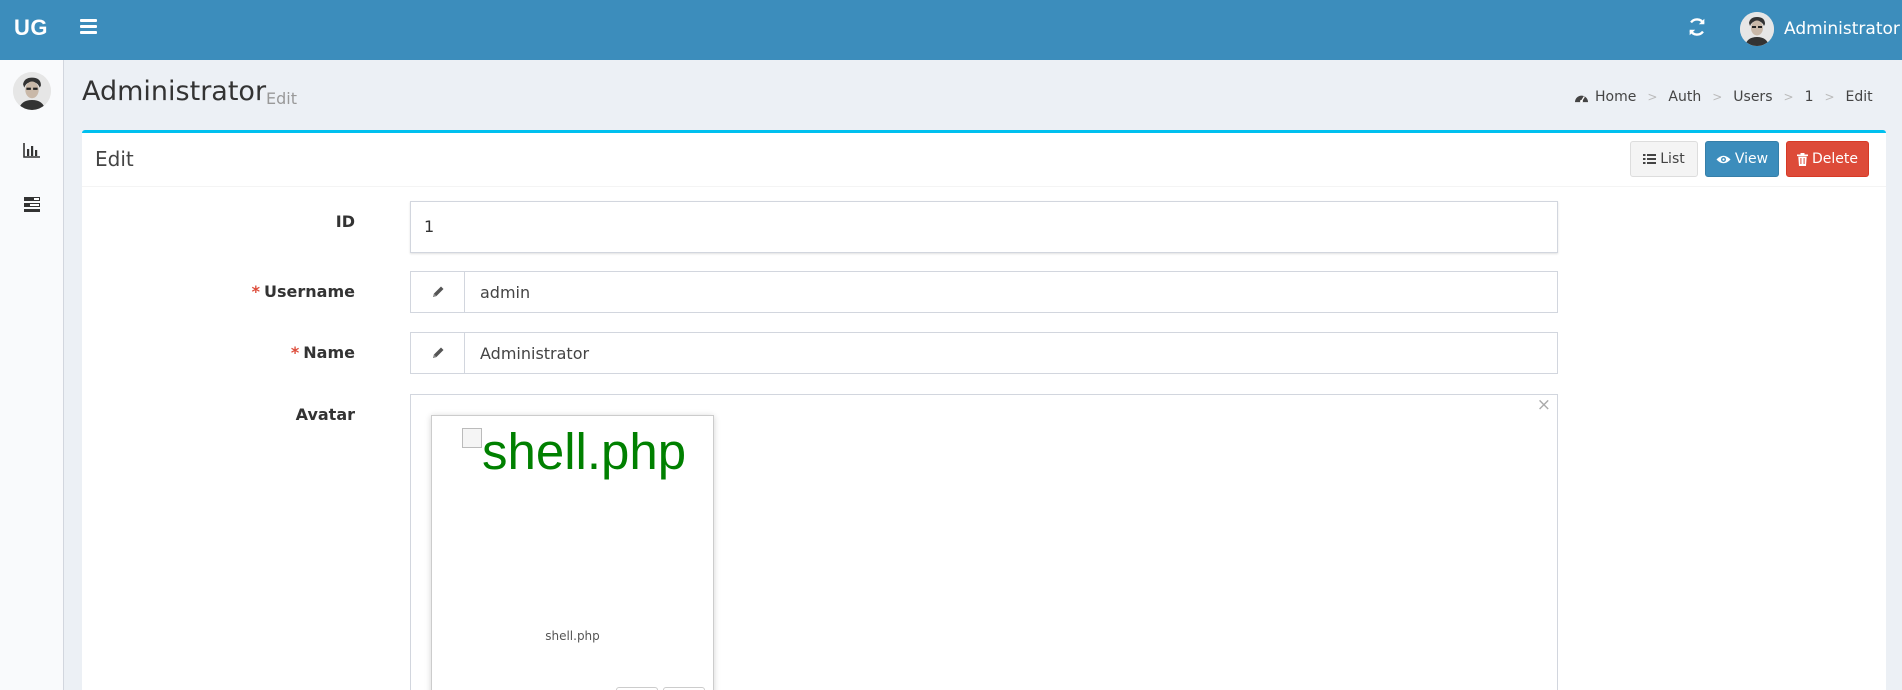 This screenshot has height=690, width=1902. Describe the element at coordinates (1802, 159) in the screenshot. I see `trash-icon` at that location.